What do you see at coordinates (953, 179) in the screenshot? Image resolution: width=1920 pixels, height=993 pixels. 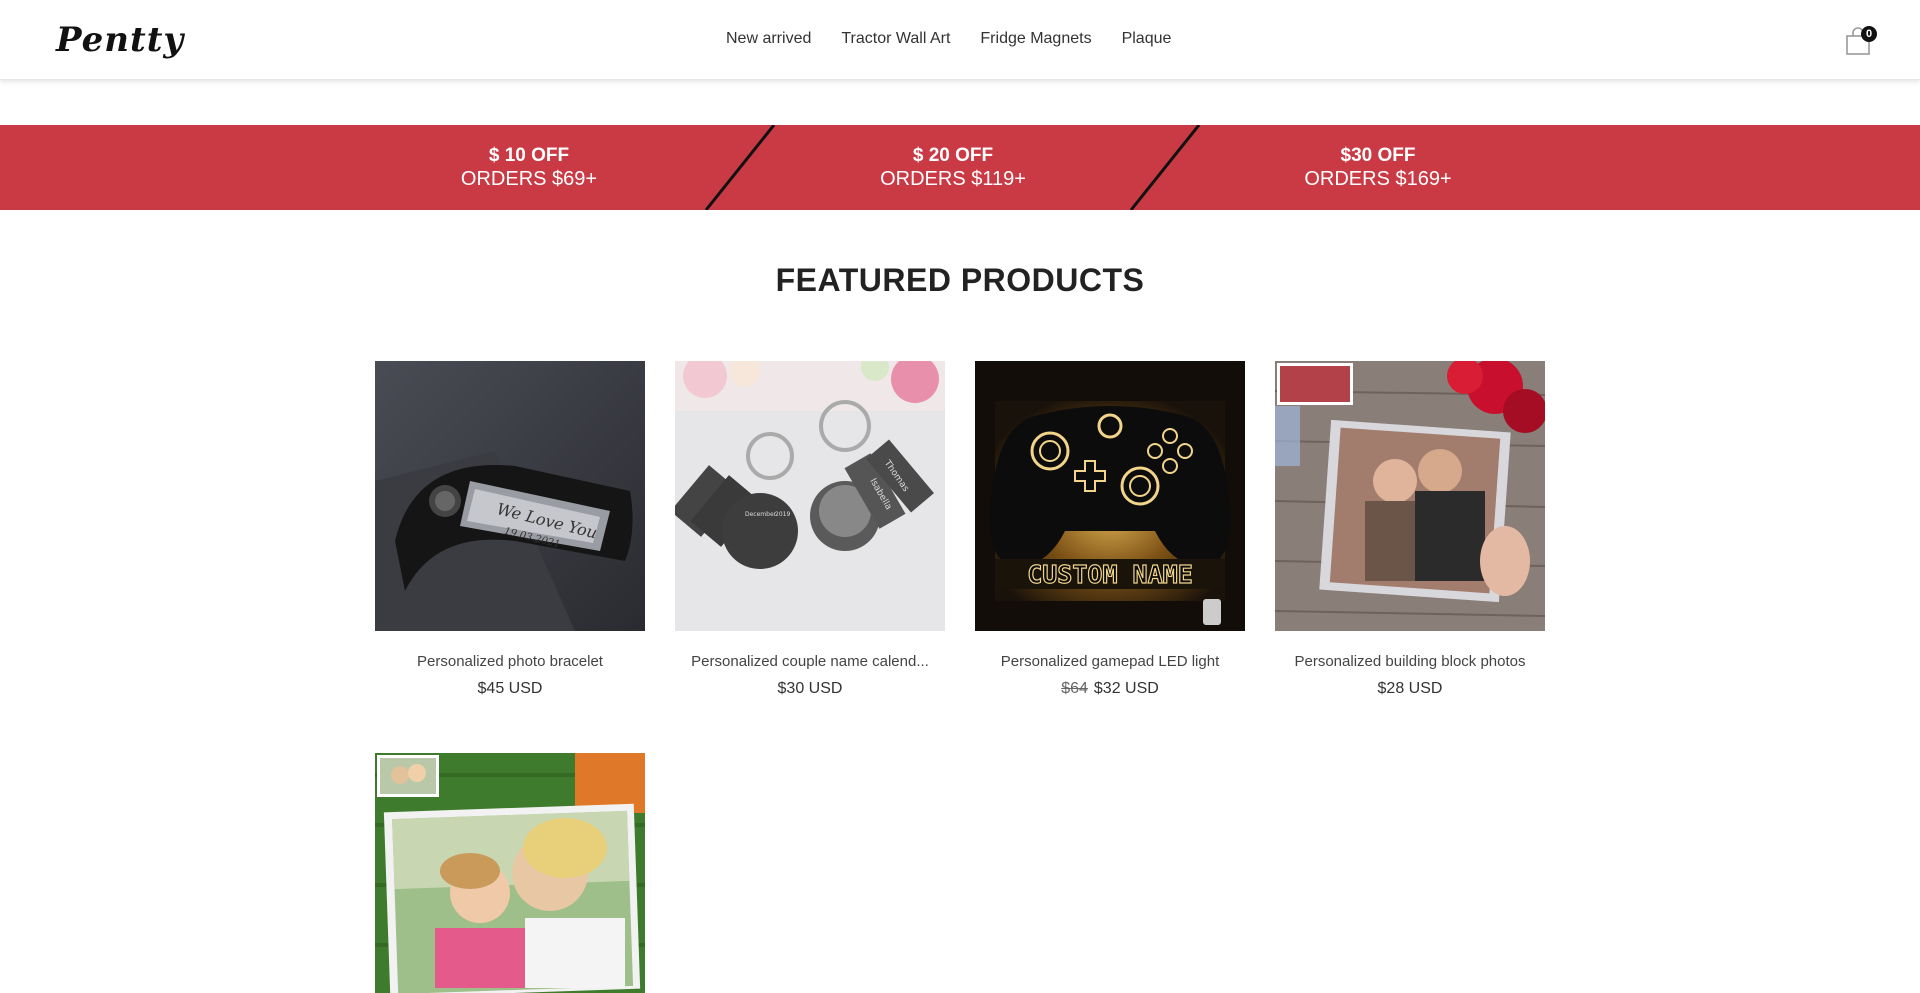 I see `offer-threshold: ORDERS $119+` at bounding box center [953, 179].